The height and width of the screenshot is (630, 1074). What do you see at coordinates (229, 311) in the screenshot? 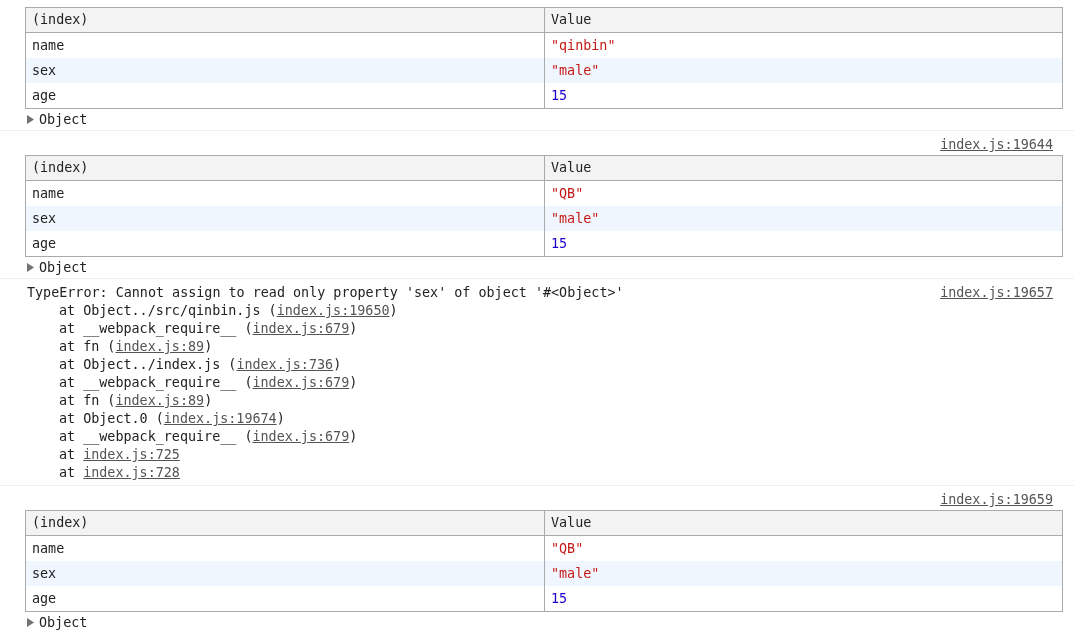
I see `stack-trace-line: at Object../src/qinbin.js (index.js:19650)` at bounding box center [229, 311].